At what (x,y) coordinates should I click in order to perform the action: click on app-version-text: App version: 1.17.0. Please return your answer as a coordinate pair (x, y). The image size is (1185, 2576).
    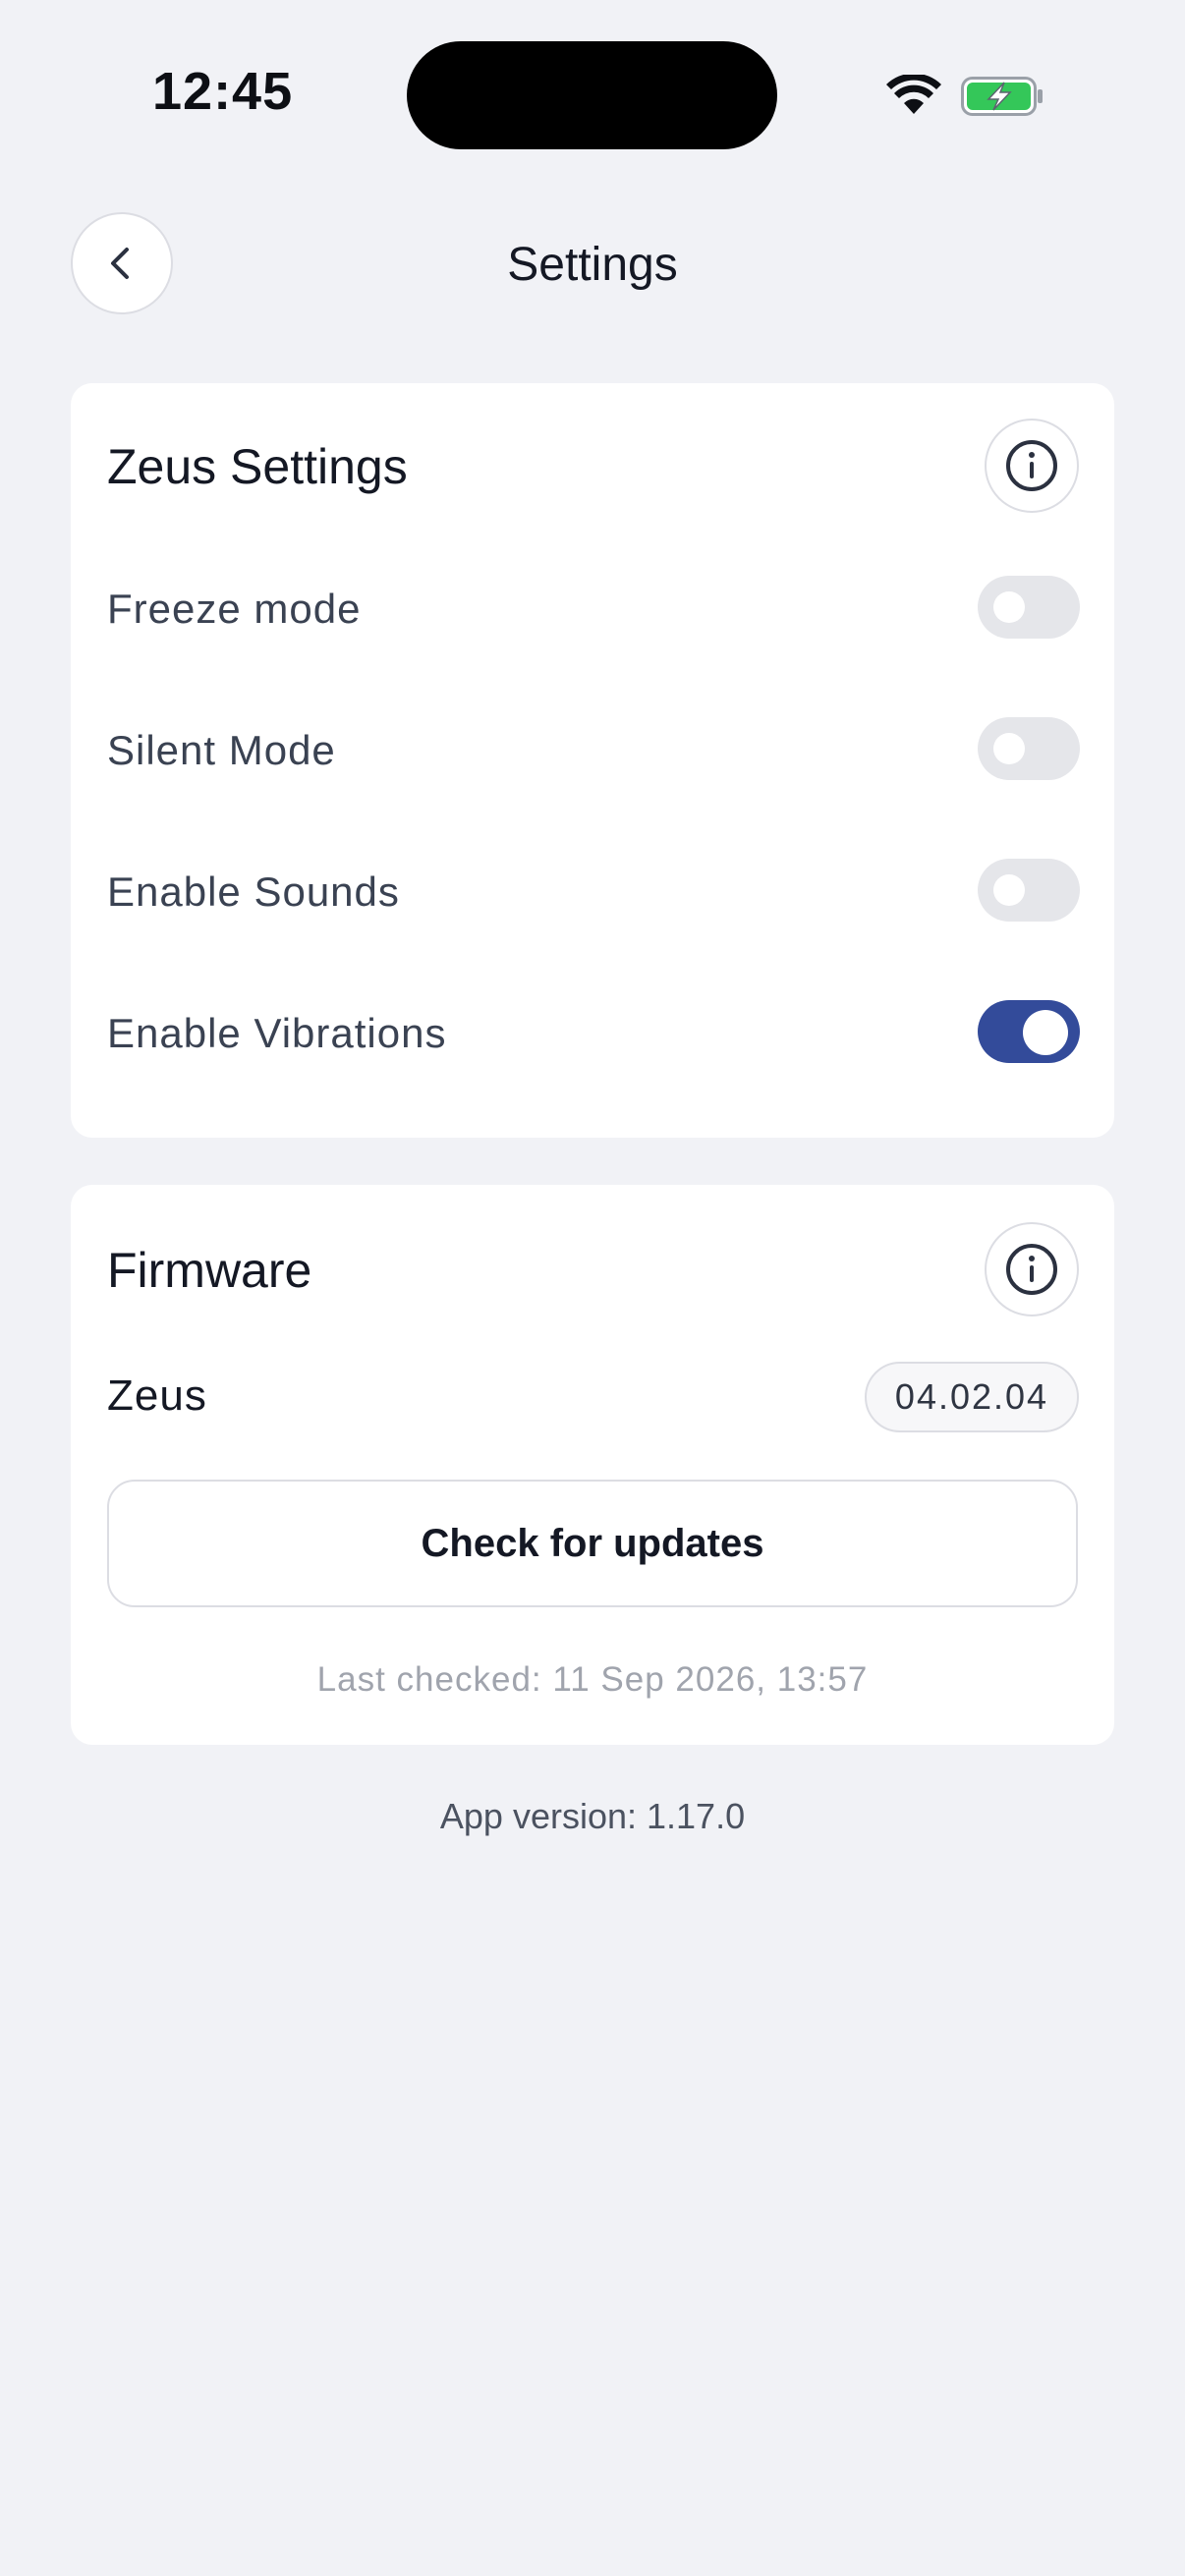
    Looking at the image, I should click on (592, 1816).